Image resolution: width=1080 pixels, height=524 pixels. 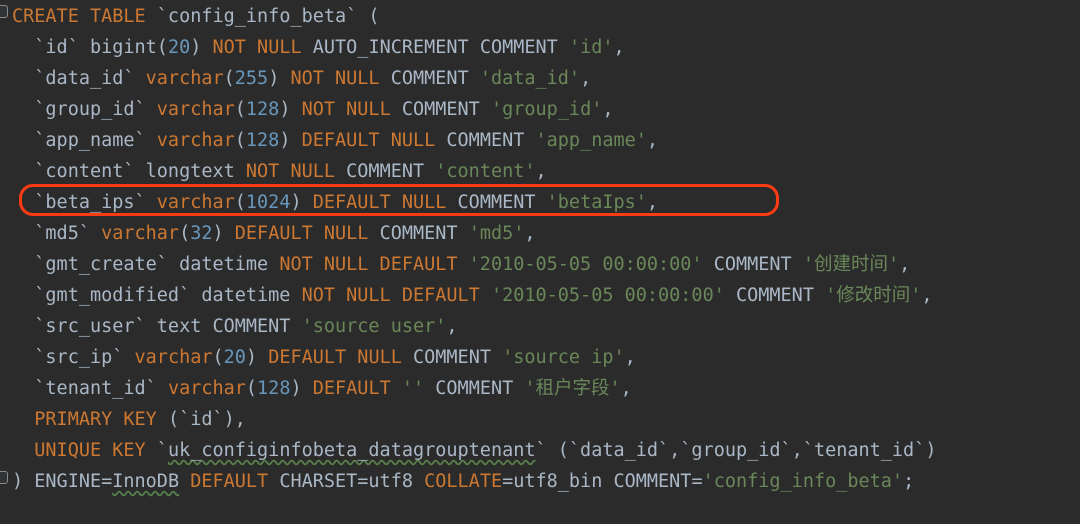 What do you see at coordinates (157, 326) in the screenshot?
I see `code-token: `src_user` text COMMENT` at bounding box center [157, 326].